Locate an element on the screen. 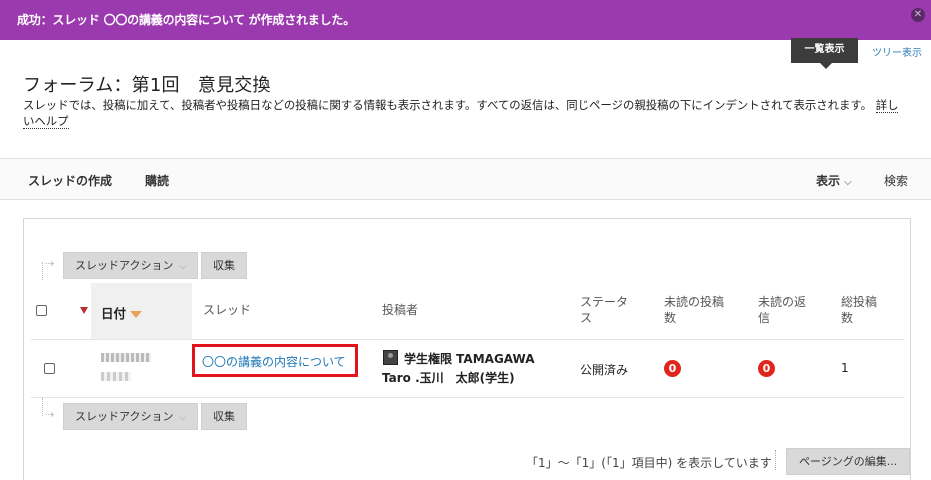 This screenshot has width=931, height=480. date-header: 日付 is located at coordinates (122, 312).